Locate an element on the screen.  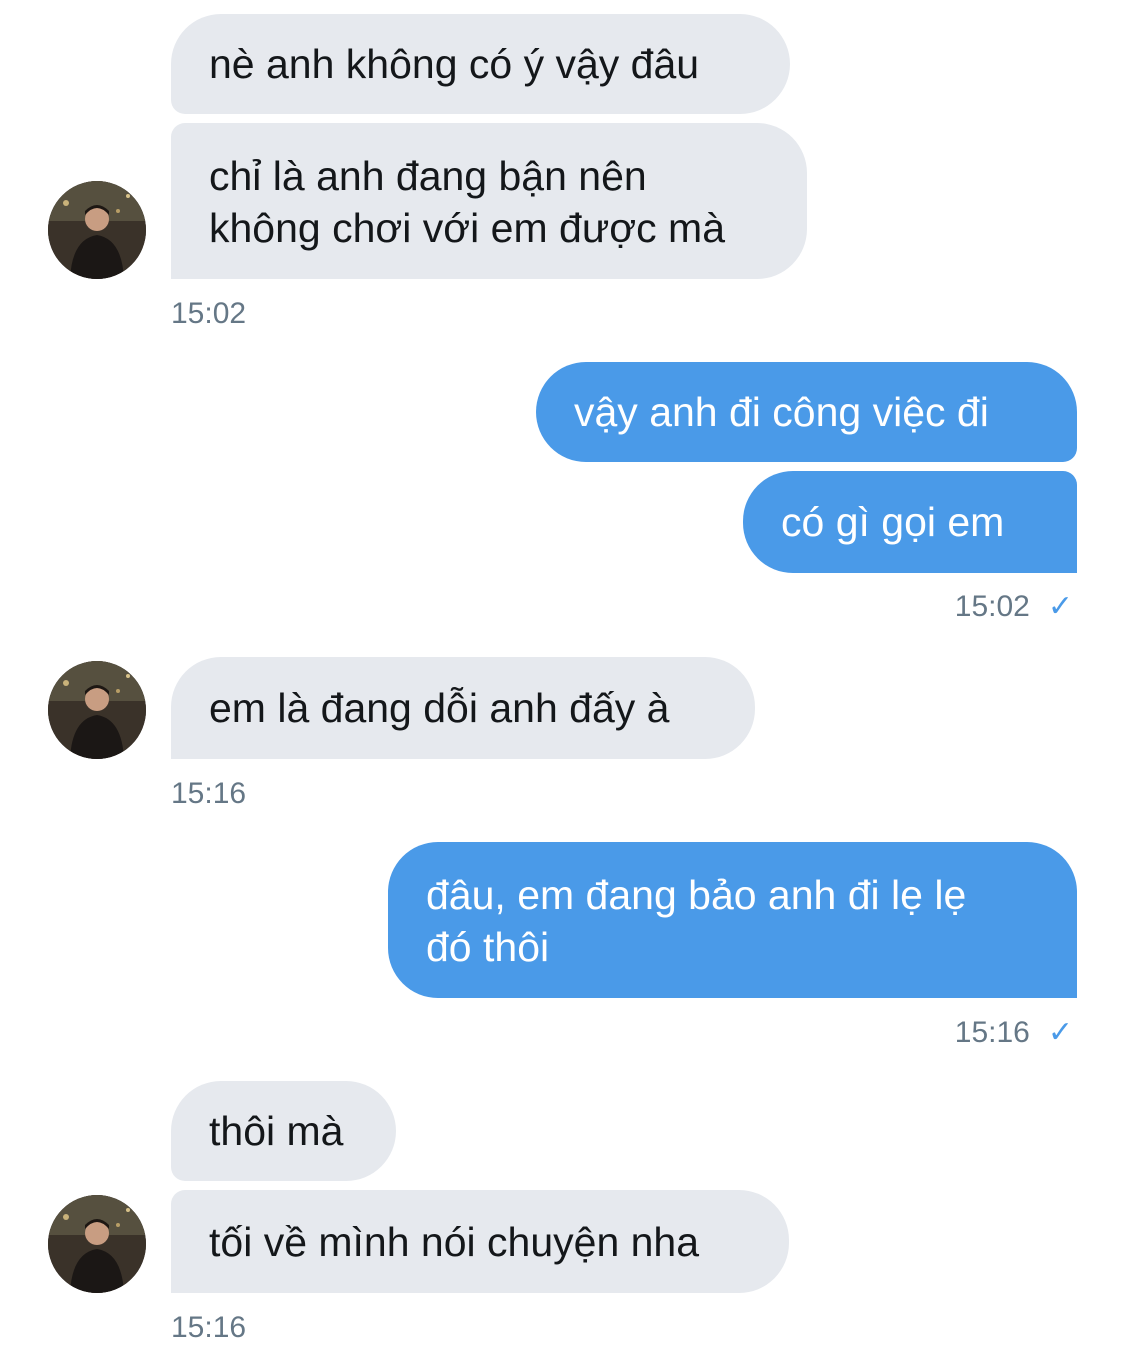
message-timestamp: 15:16 ✓ is located at coordinates (1014, 1033).